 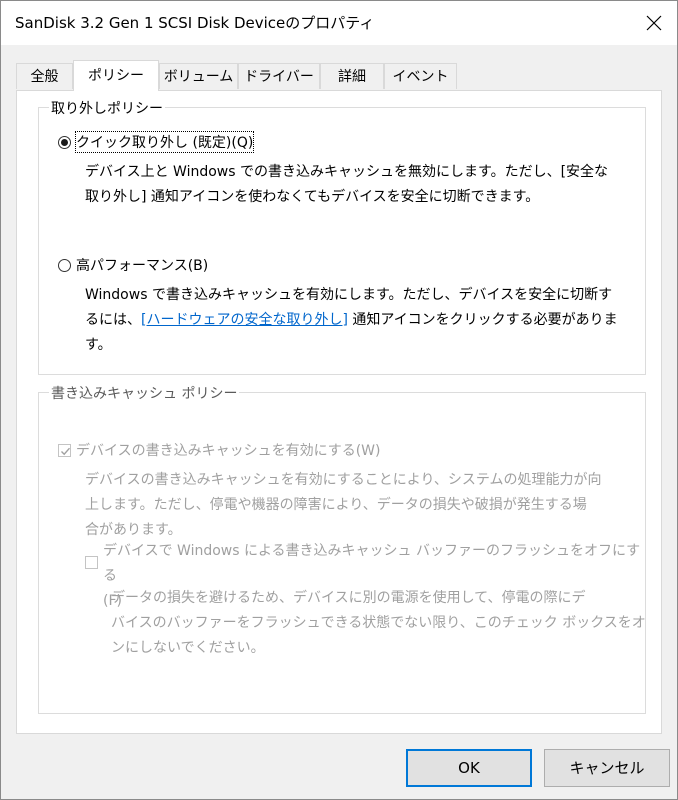 I want to click on tab-details: 詳細, so click(x=352, y=76).